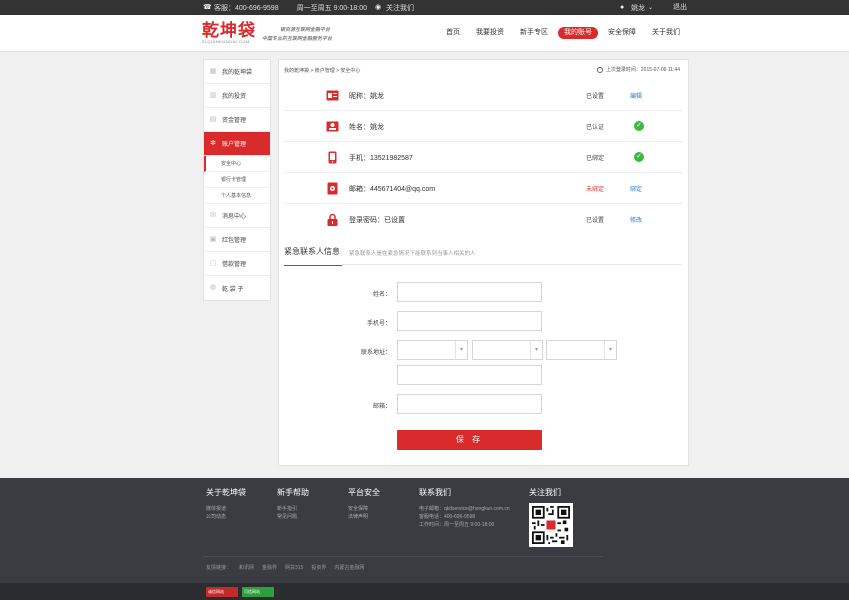  I want to click on logo-text: 乾坤袋, so click(229, 30).